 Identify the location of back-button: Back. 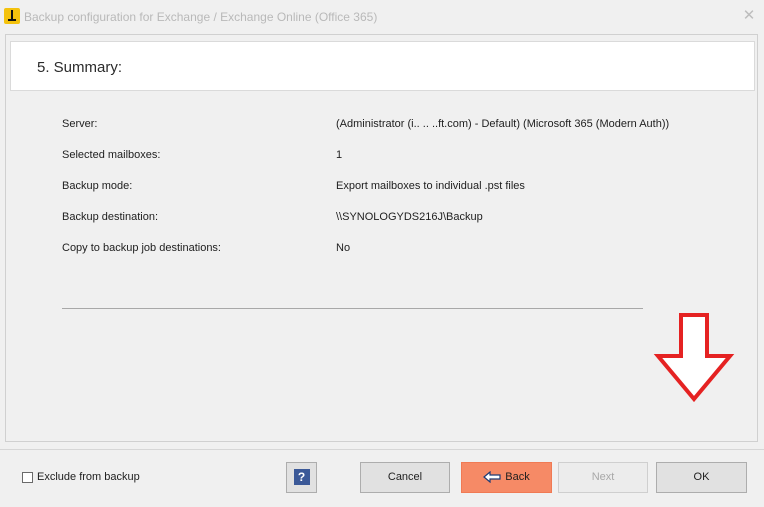
(506, 477).